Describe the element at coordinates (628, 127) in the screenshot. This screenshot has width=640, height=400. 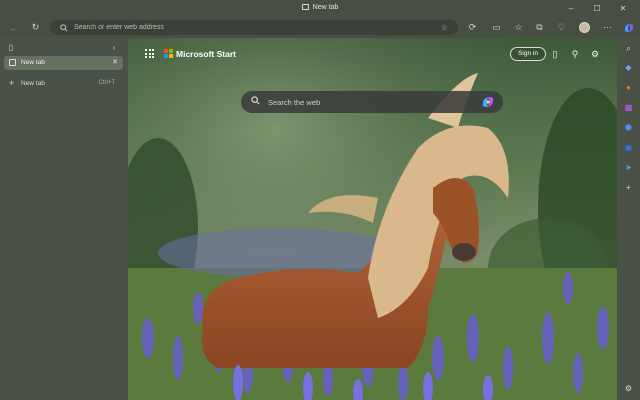
I see `shield-icon: ⬢` at that location.